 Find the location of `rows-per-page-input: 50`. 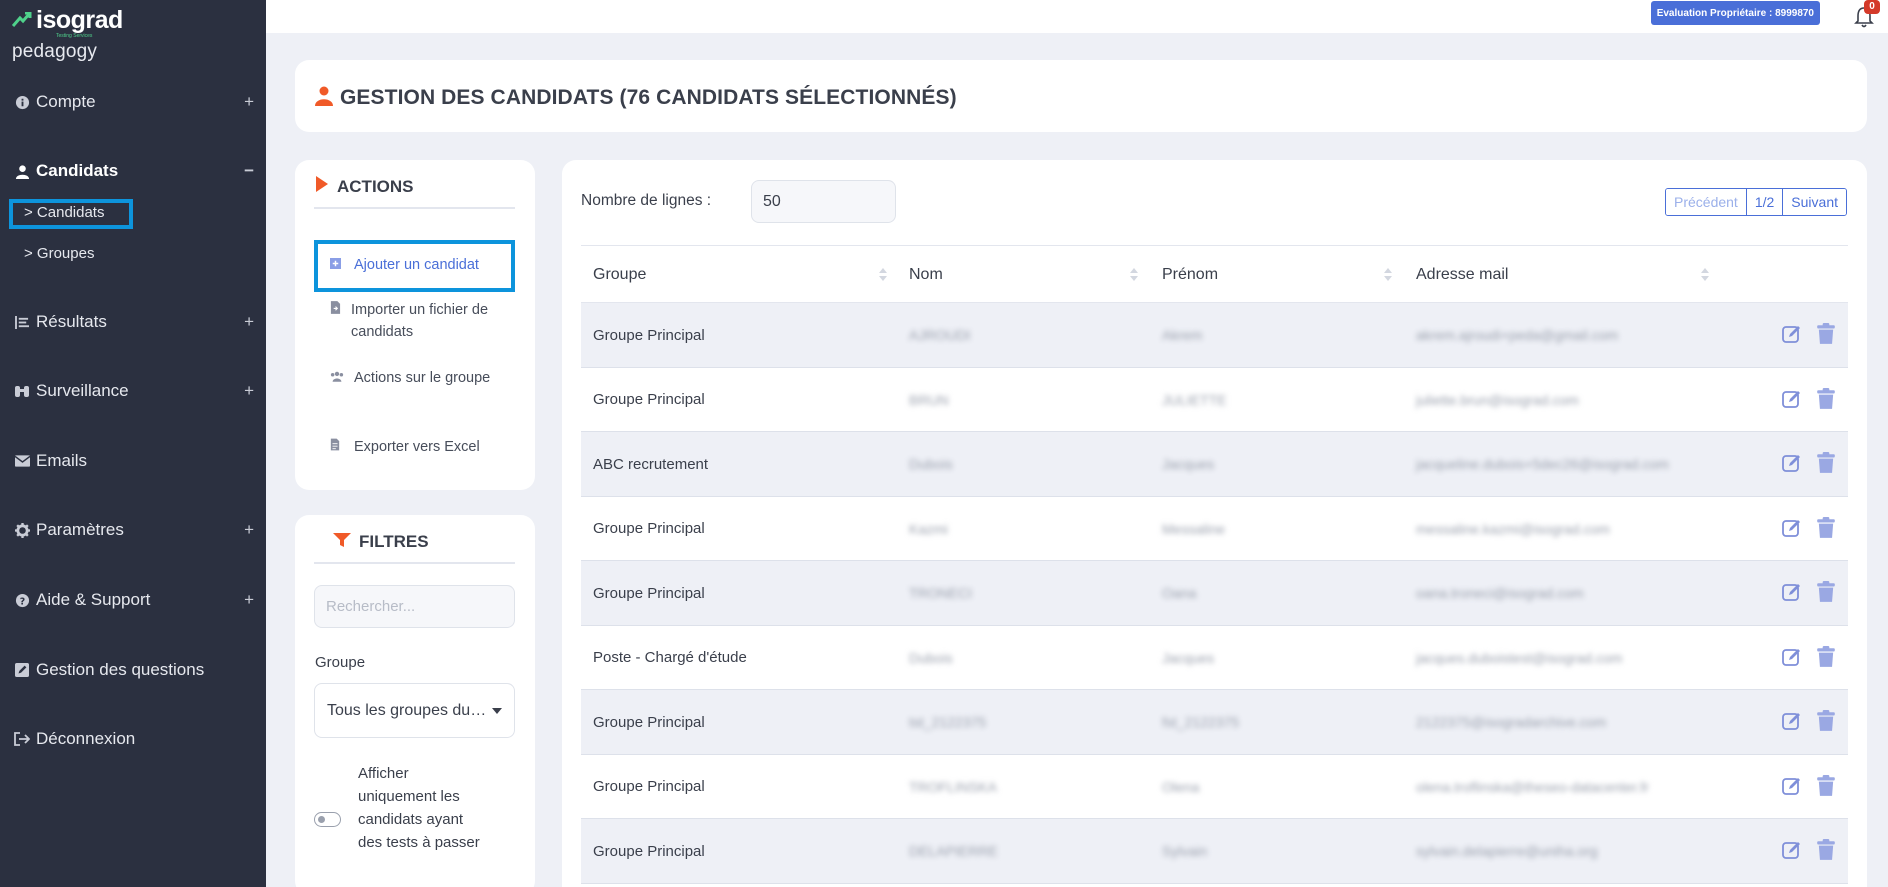

rows-per-page-input: 50 is located at coordinates (823, 201).